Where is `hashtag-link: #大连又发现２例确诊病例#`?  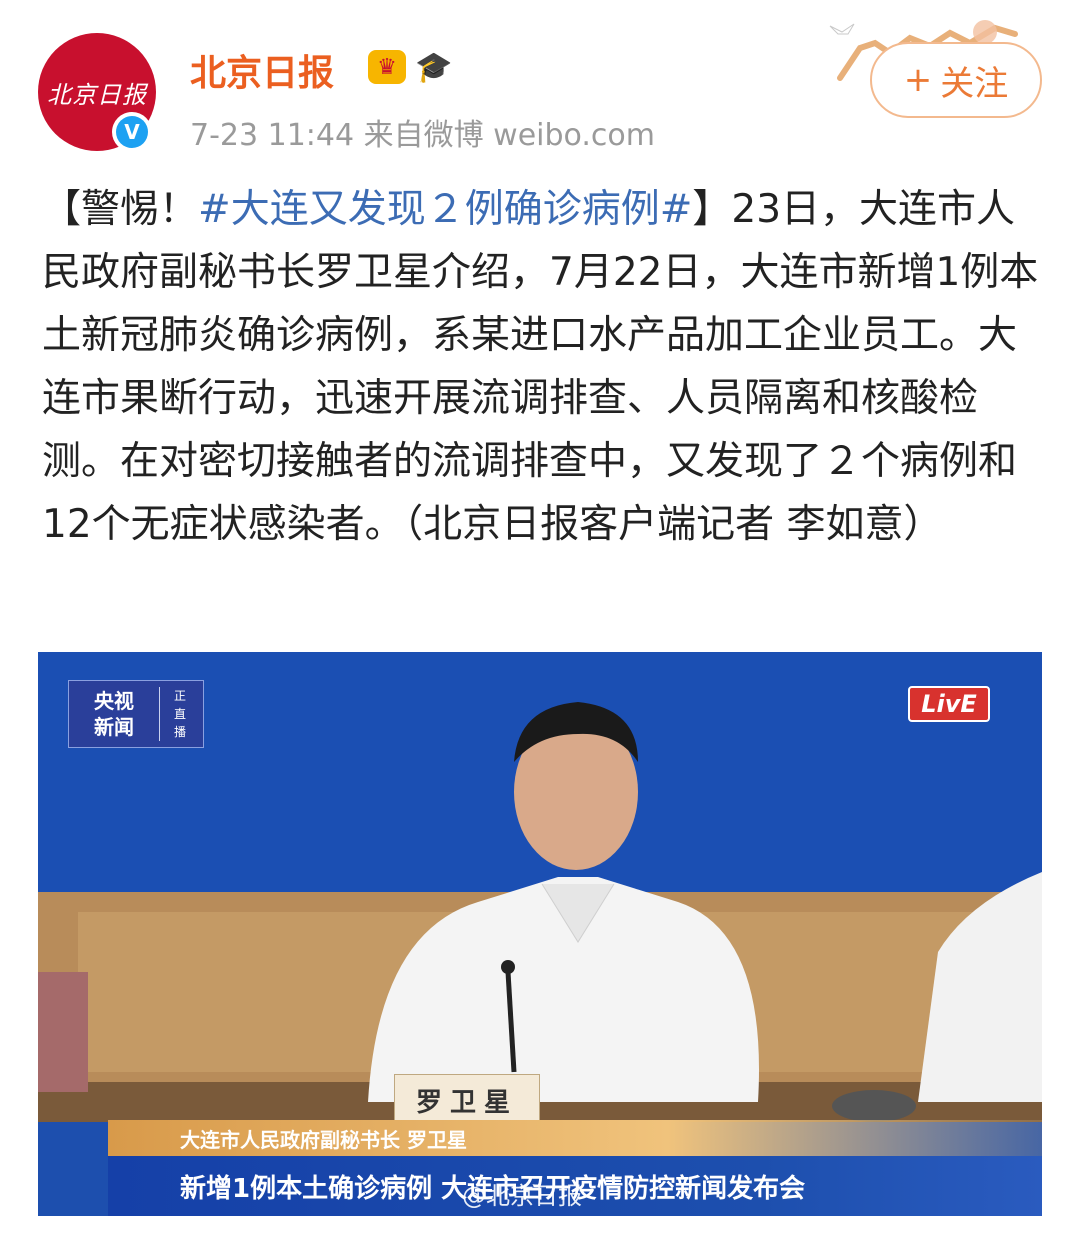
hashtag-link: #大连又发现２例确诊病例# is located at coordinates (445, 209).